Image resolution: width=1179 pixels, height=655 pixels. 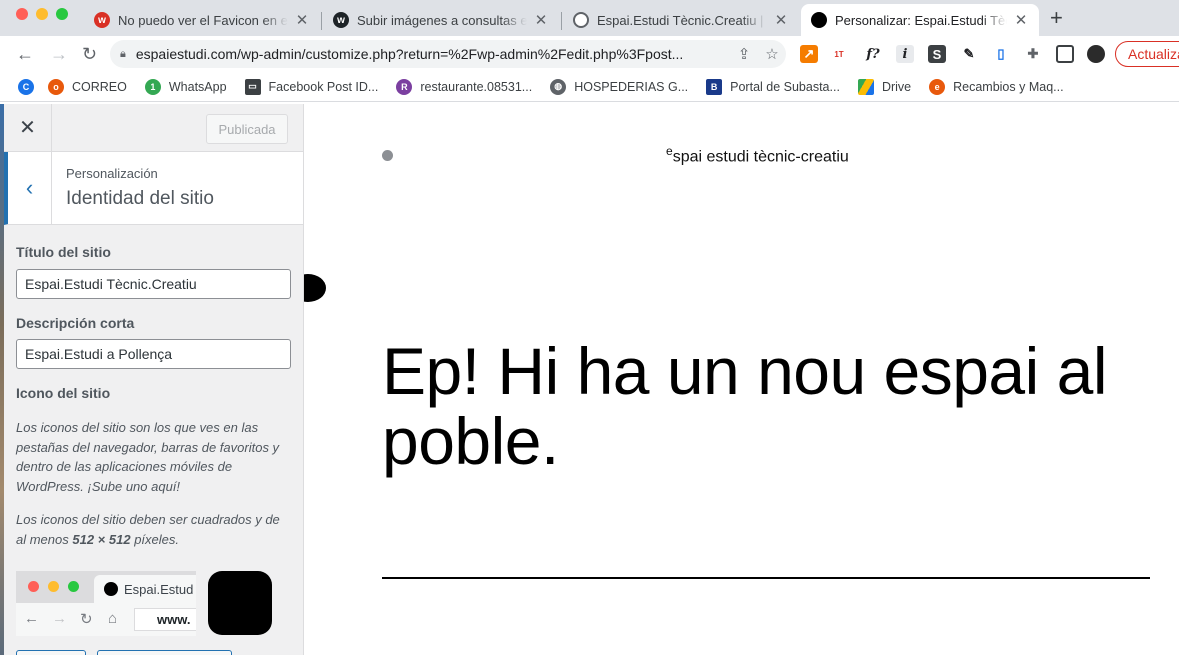 I want to click on preview-forward-icon: →, so click(x=59, y=618).